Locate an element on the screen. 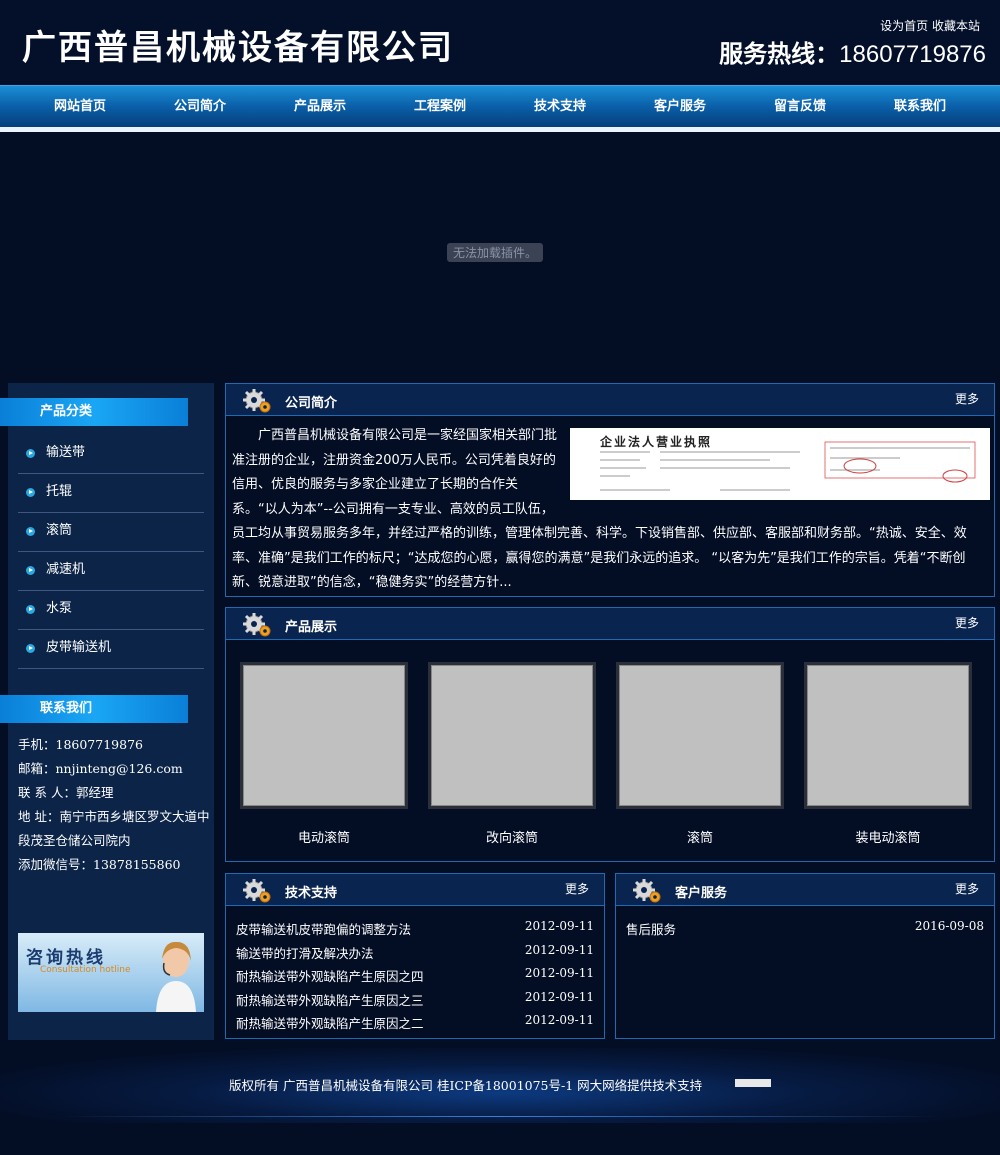  panel-title: 技术支持 is located at coordinates (311, 893).